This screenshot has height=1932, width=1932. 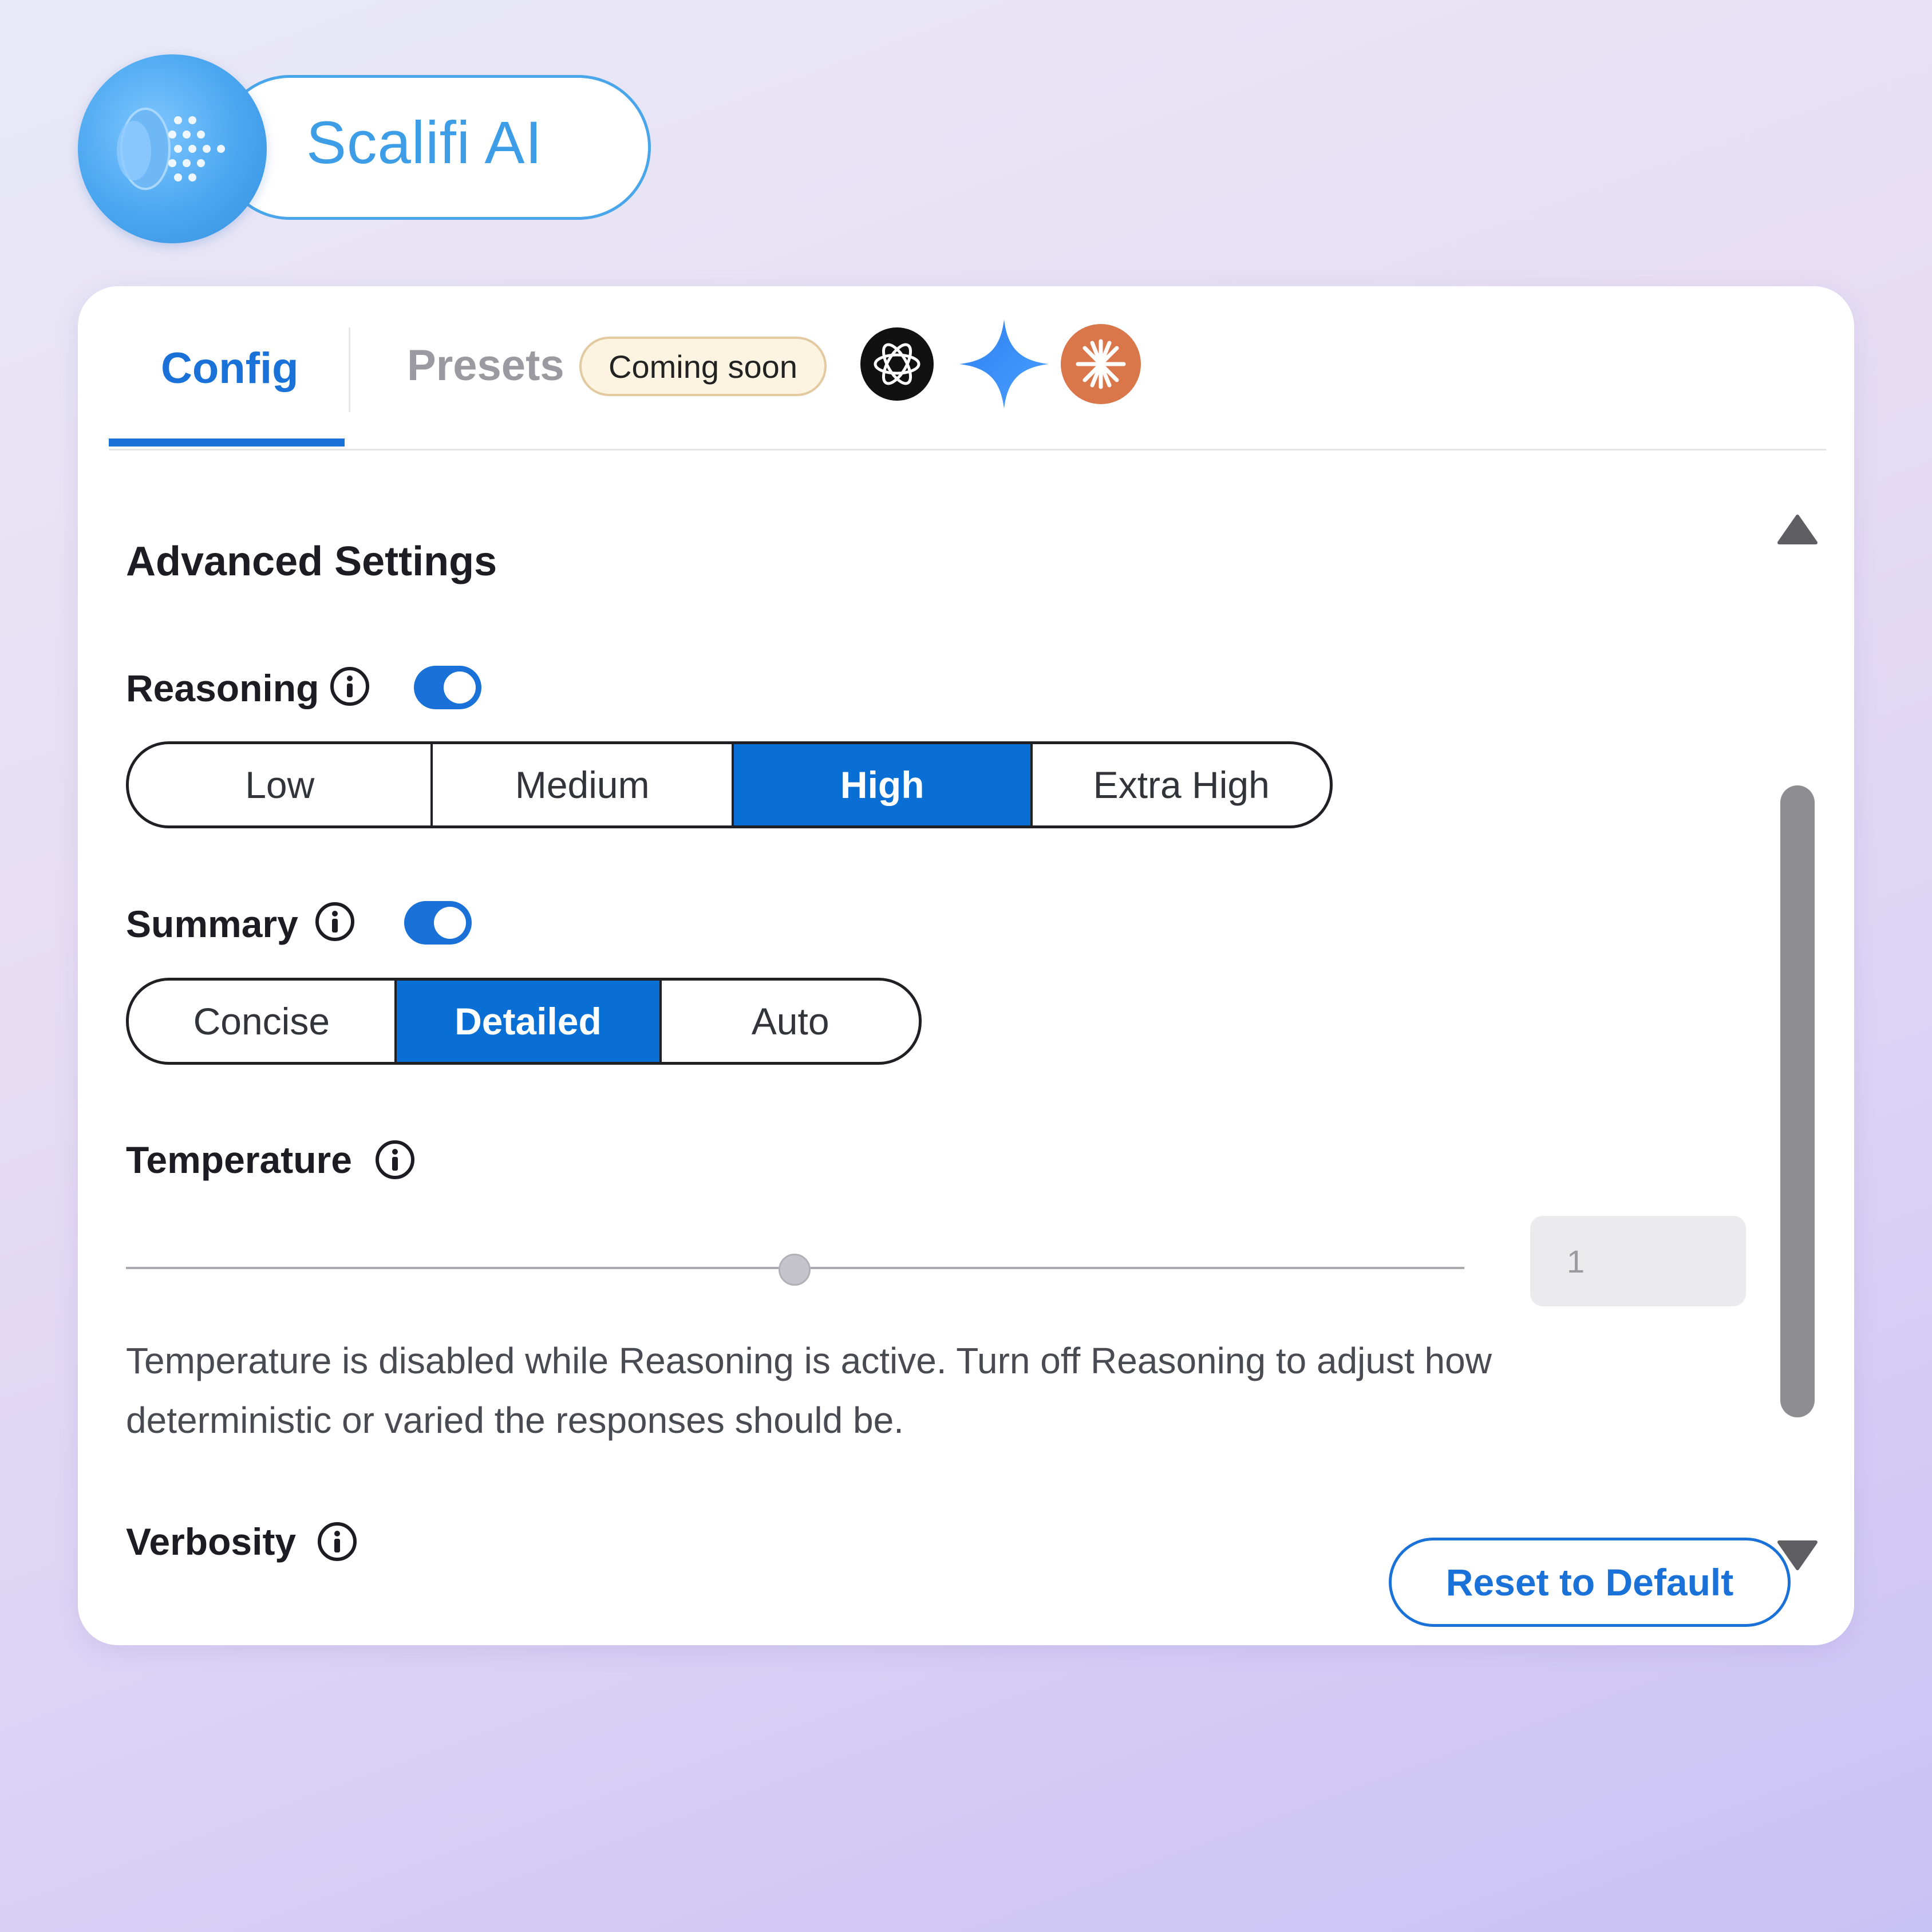 I want to click on brand-name: Scalifi AI, so click(x=424, y=142).